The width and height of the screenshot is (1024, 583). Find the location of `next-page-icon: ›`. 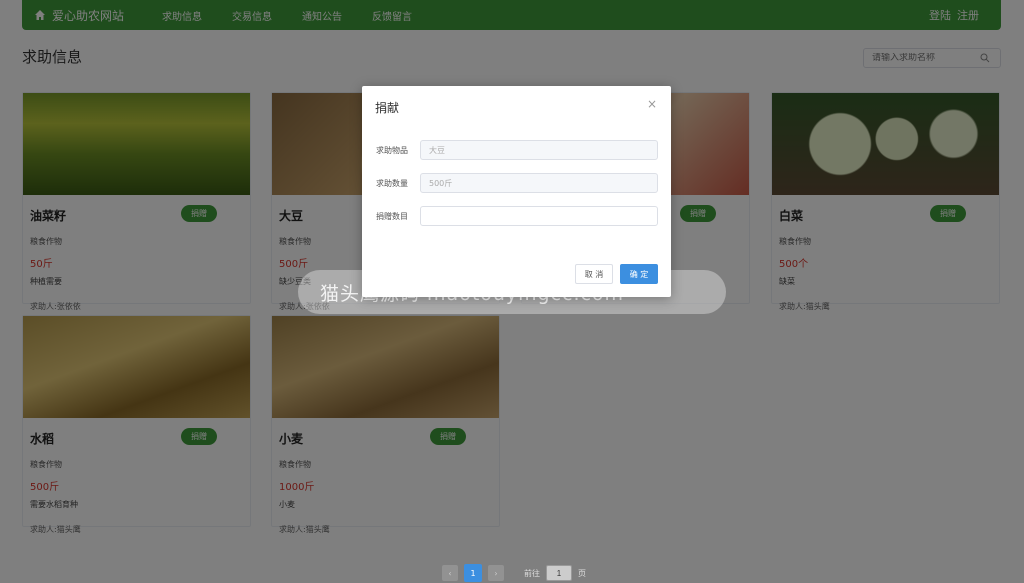

next-page-icon: › is located at coordinates (496, 573).